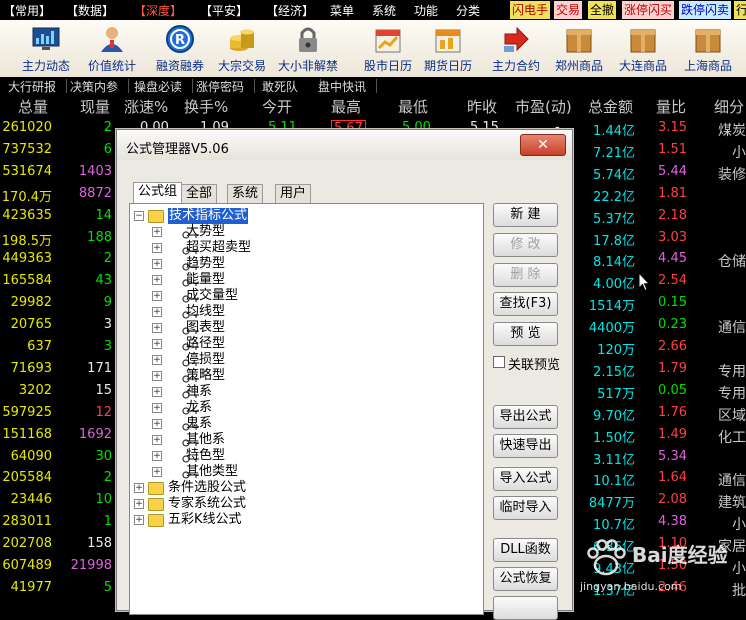 The width and height of the screenshot is (746, 620). I want to click on tree-node-formula-type: + 神系, so click(252, 392).